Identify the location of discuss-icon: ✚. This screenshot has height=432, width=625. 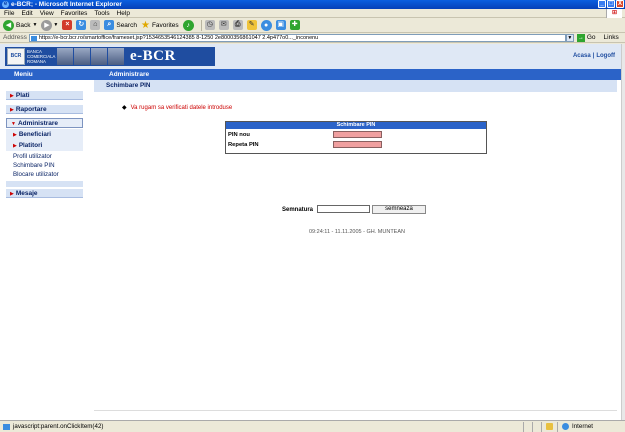
(294, 25).